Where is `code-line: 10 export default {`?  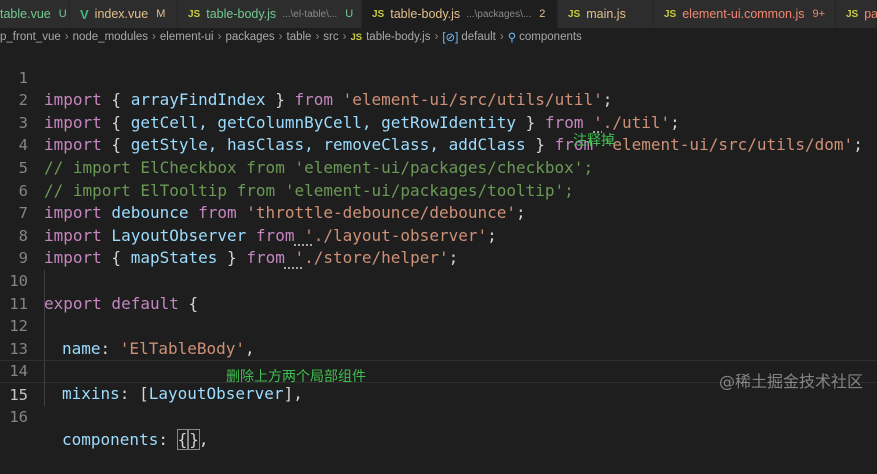
code-line: 10 export default { is located at coordinates (438, 280).